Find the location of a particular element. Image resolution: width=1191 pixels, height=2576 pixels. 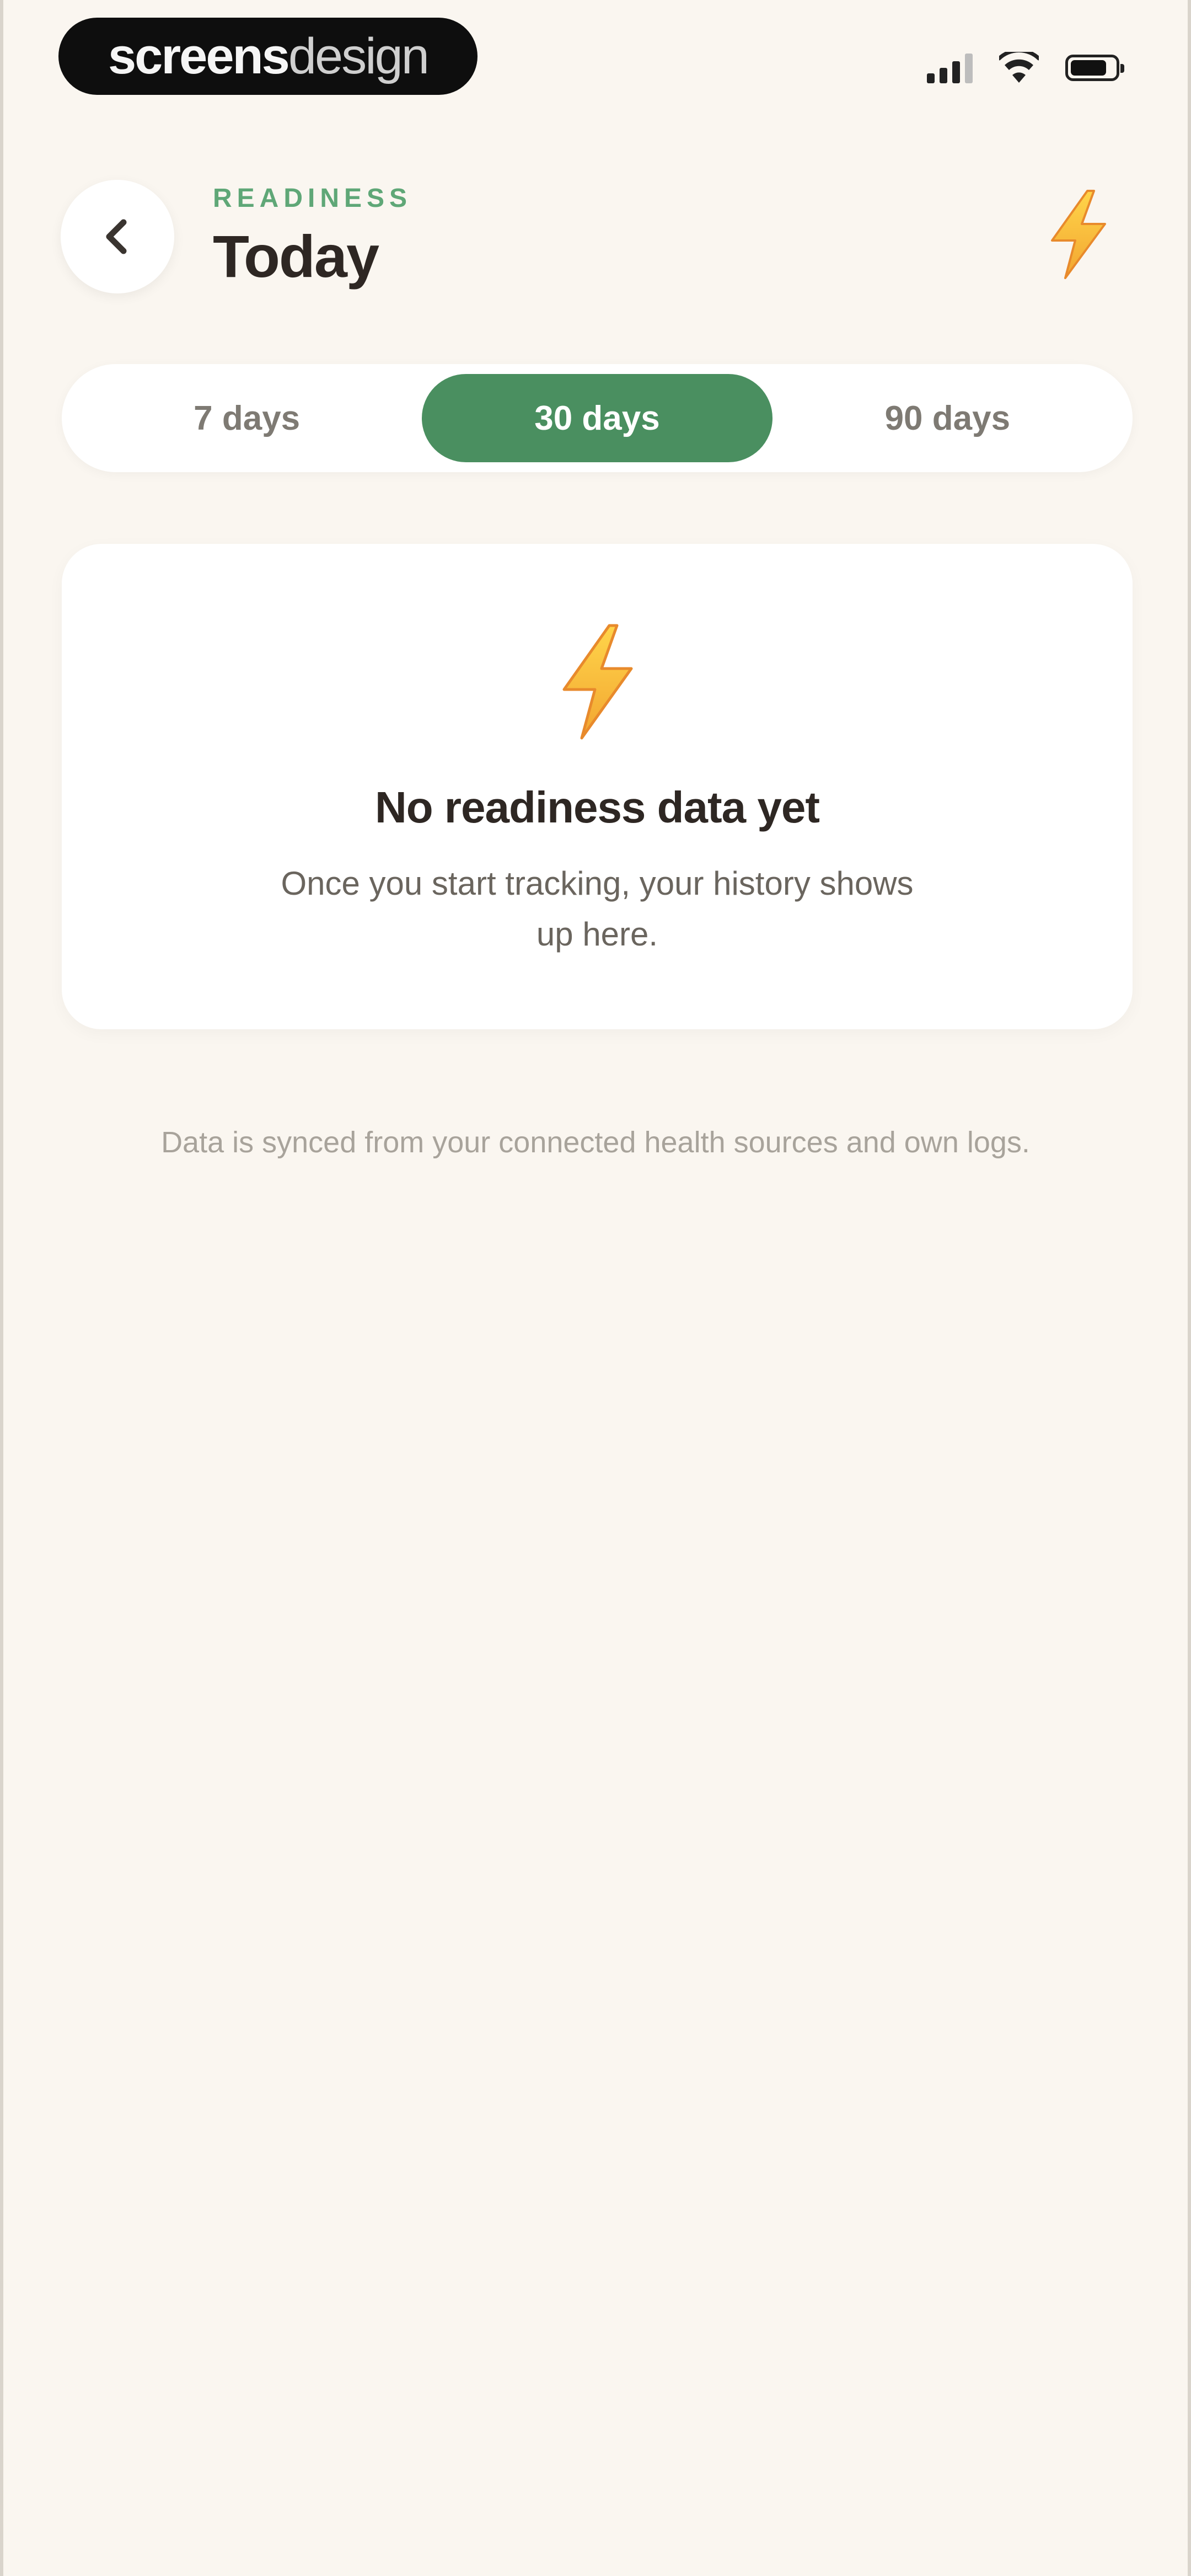

empty-state-title: No readiness data yet is located at coordinates (597, 807).